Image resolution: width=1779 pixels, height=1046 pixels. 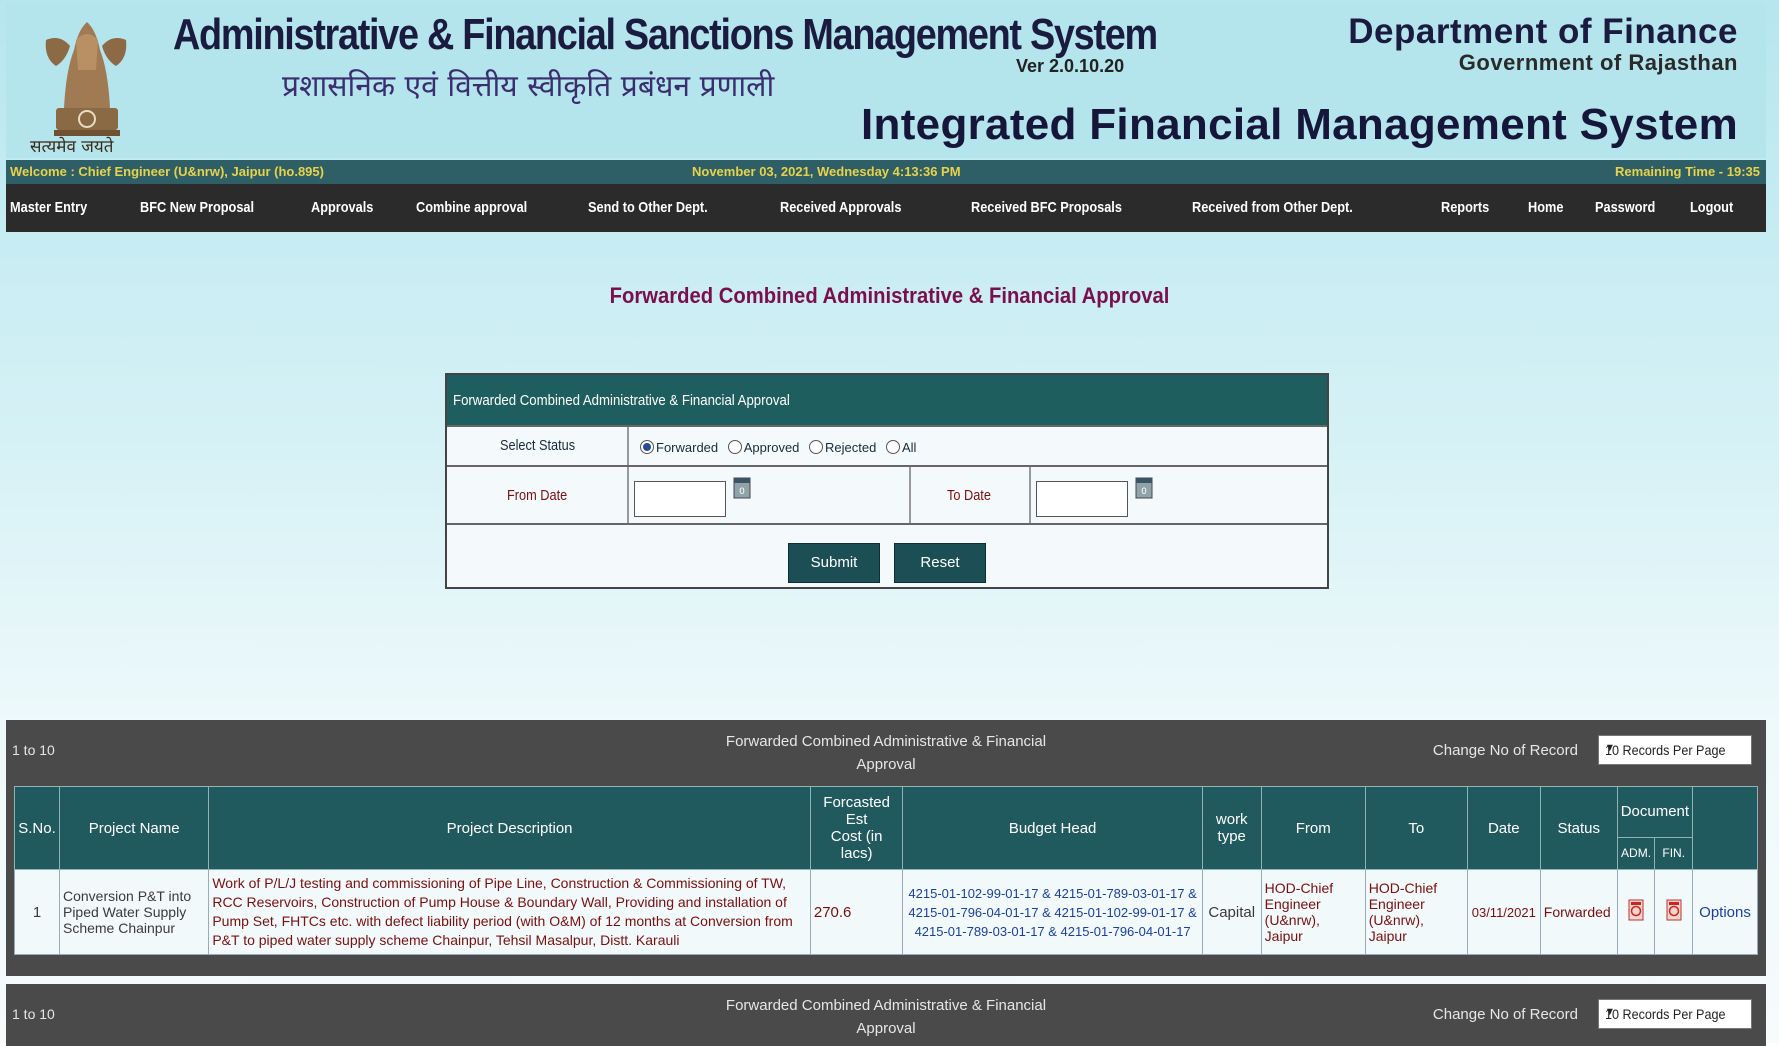 What do you see at coordinates (1231, 819) in the screenshot?
I see `col-work-line1: work` at bounding box center [1231, 819].